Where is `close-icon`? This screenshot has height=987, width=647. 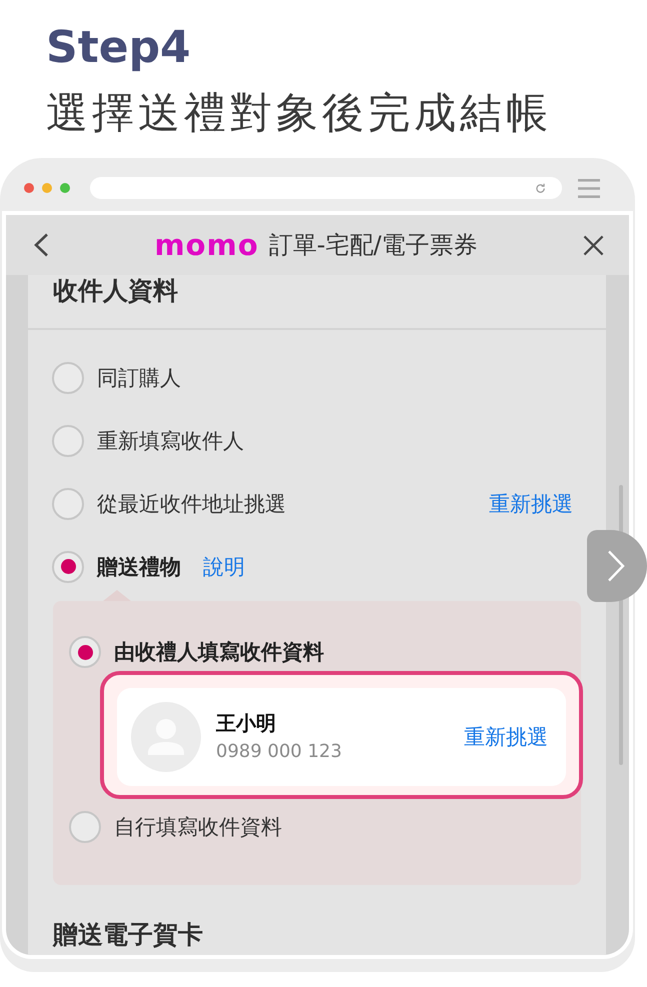 close-icon is located at coordinates (593, 245).